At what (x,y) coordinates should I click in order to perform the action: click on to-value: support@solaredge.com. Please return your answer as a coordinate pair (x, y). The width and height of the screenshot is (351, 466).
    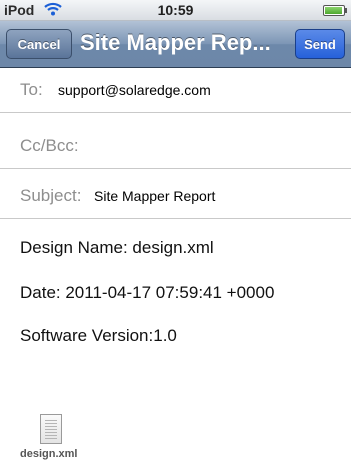
    Looking at the image, I should click on (134, 90).